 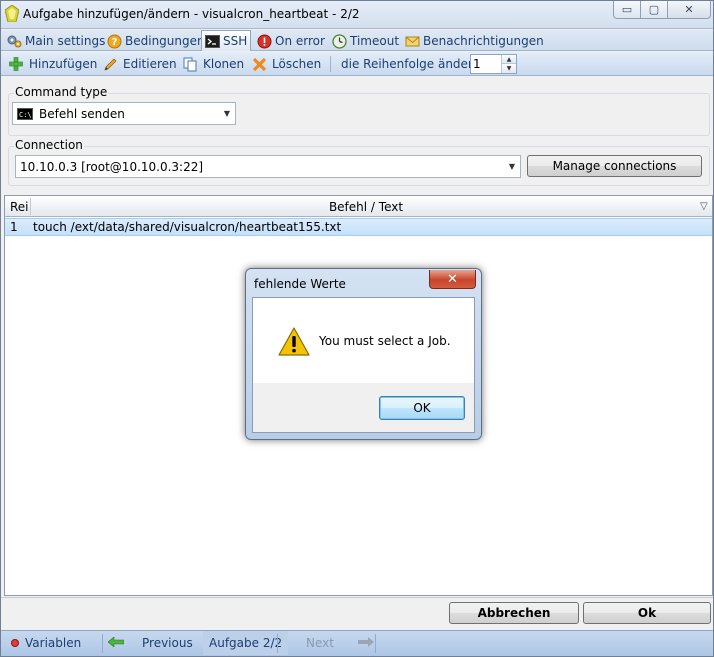 What do you see at coordinates (268, 166) in the screenshot?
I see `connection-select: 10.10.0.3 [root@10.10.0.3:22] ▼` at bounding box center [268, 166].